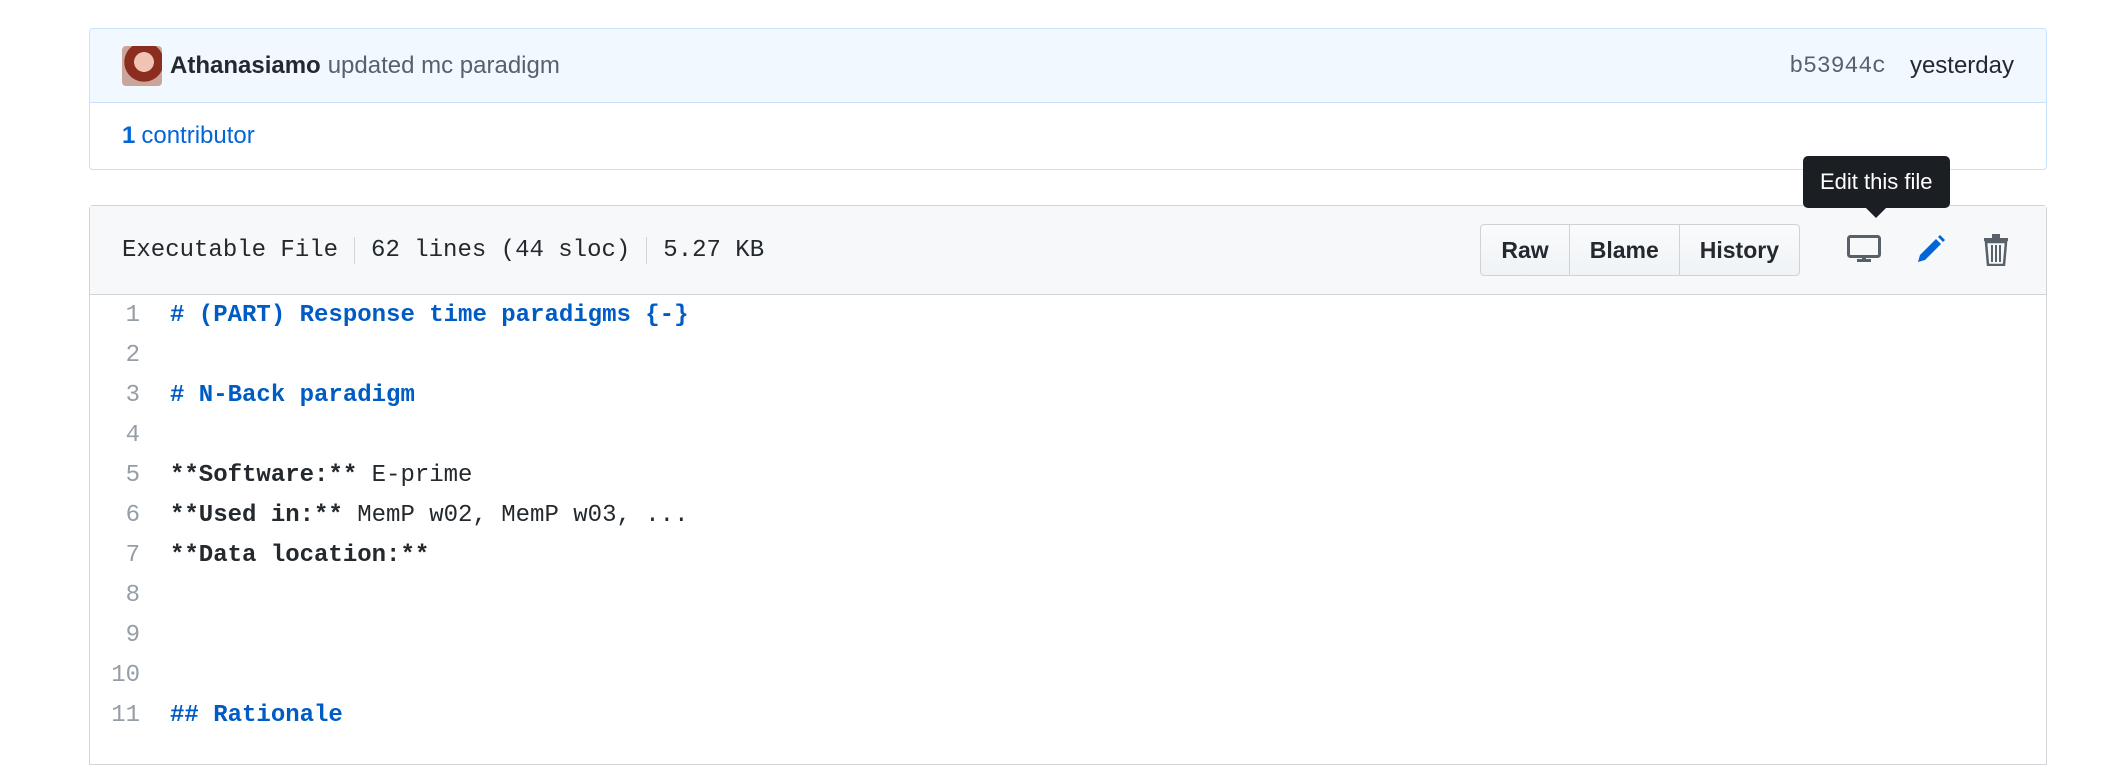 This screenshot has width=2106, height=765. What do you see at coordinates (130, 435) in the screenshot?
I see `line-number: 4` at bounding box center [130, 435].